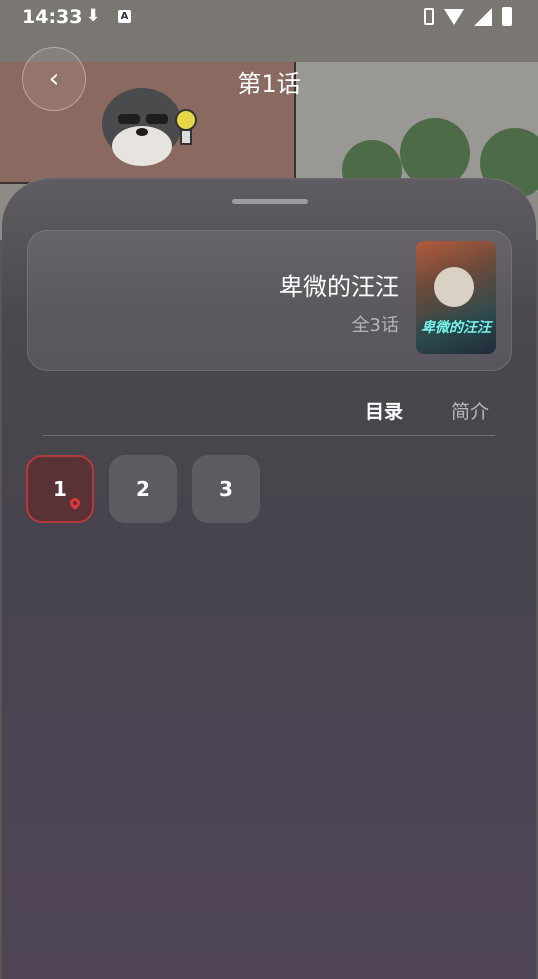 The width and height of the screenshot is (538, 979). What do you see at coordinates (269, 300) in the screenshot?
I see `book-info-card: 卑微的汪汪 全3话 卑微的汪汪` at bounding box center [269, 300].